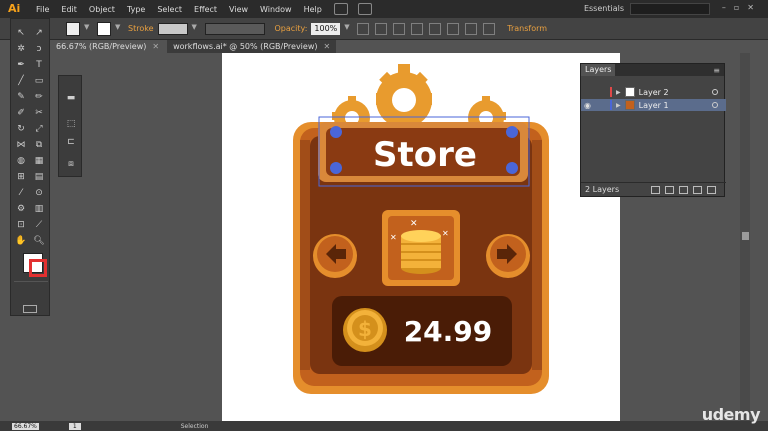 The image size is (768, 431). I want to click on layers-panel: Layers ≡ ▶ Layer 2 ◉ ▶ Layer 1 2 Layers, so click(653, 130).